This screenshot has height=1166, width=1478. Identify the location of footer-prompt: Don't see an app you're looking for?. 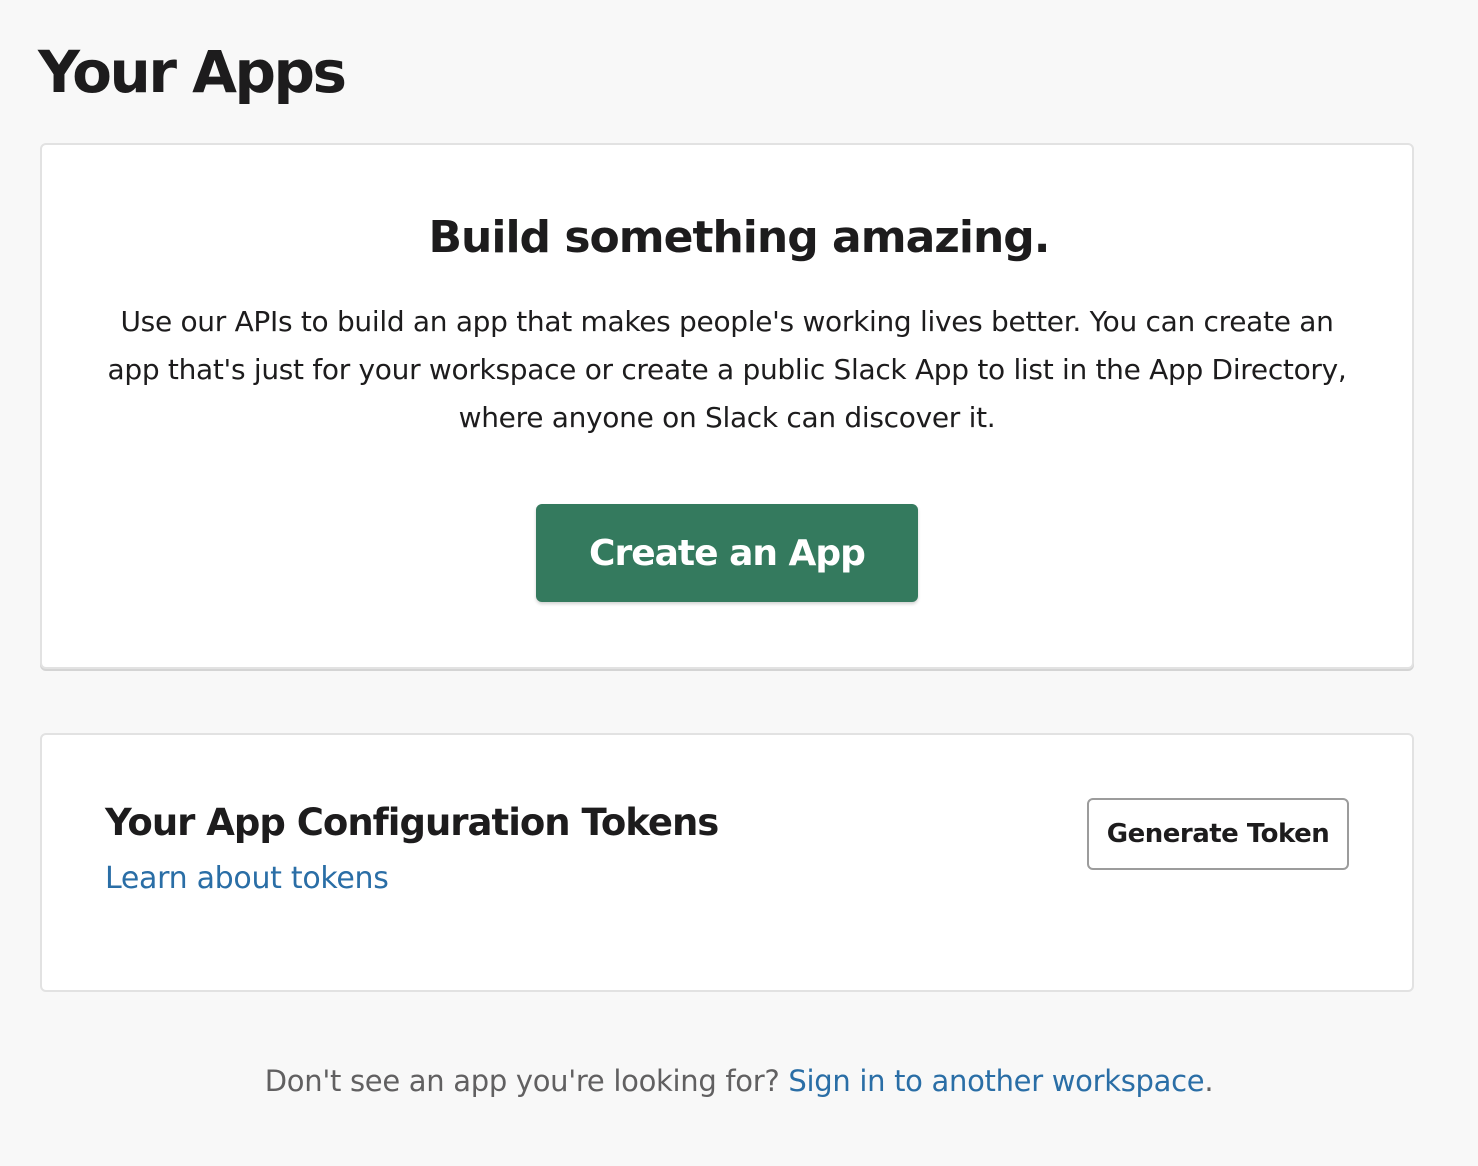
(526, 1081).